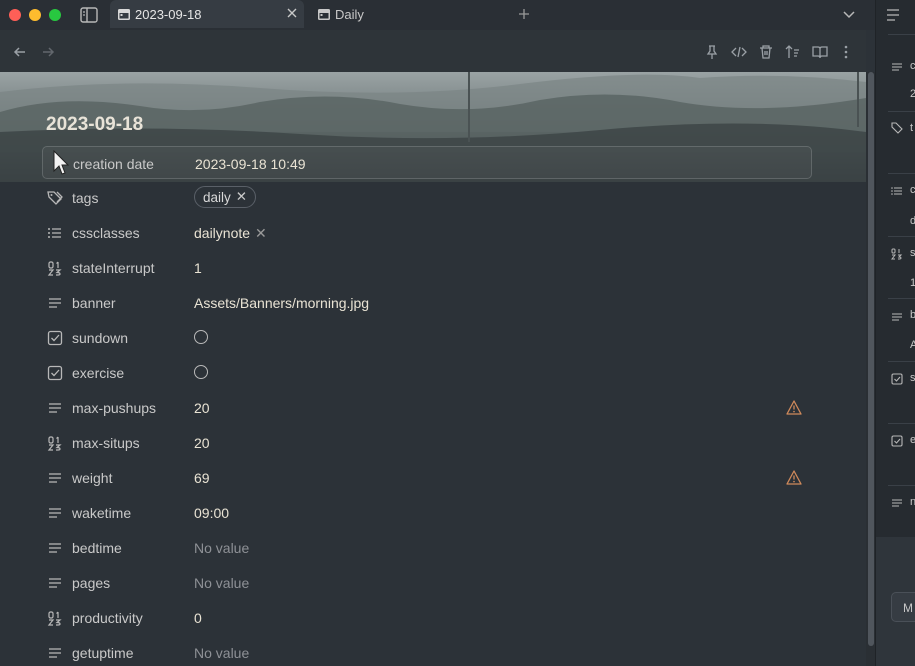 The image size is (915, 666). I want to click on property-tags: tags daily ✕, so click(427, 197).